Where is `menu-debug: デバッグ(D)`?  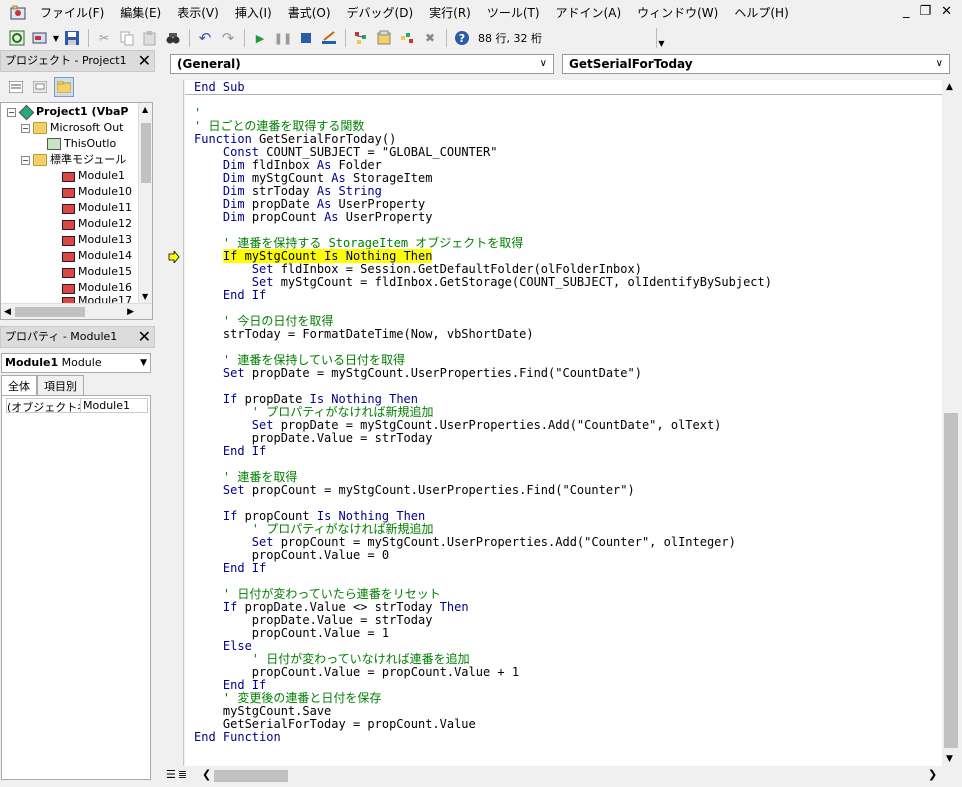 menu-debug: デバッグ(D) is located at coordinates (380, 13).